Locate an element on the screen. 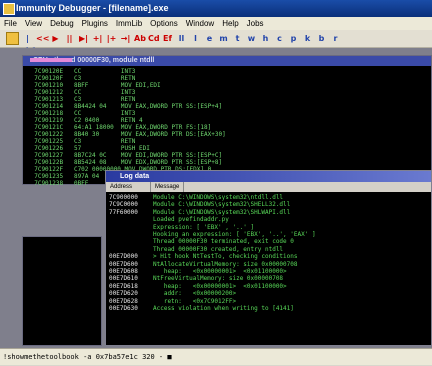 Image resolution: width=432 pixels, height=366 pixels. toolbar-button: b is located at coordinates (321, 38).